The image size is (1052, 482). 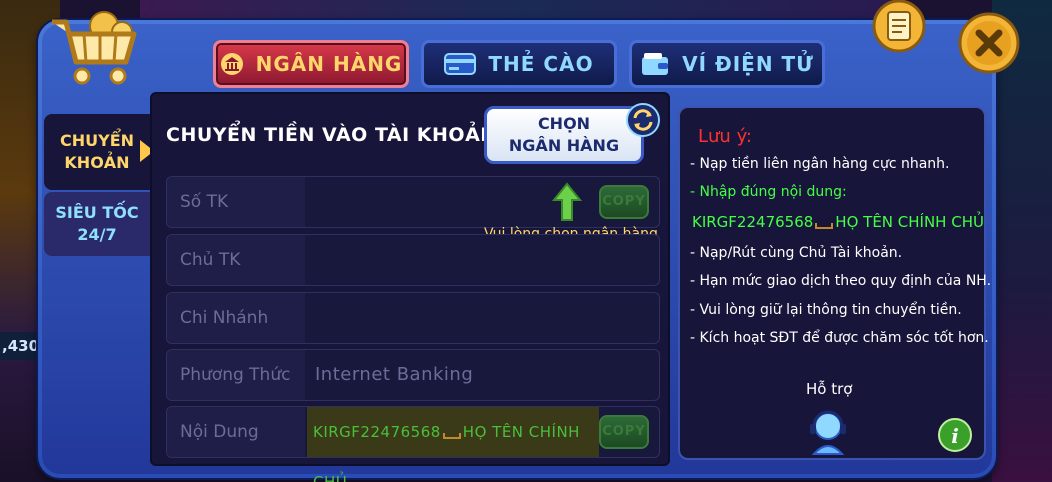 I want to click on sidebar-transfer-line1: CHUYỂN, so click(x=97, y=140).